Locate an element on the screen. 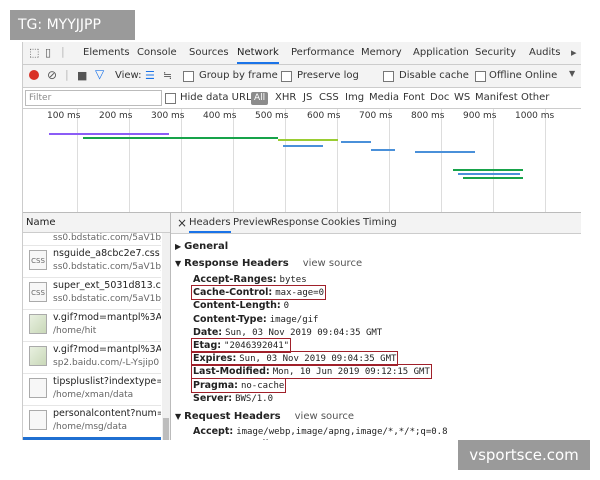 The image size is (600, 480). filter-type-xhr: XHR is located at coordinates (285, 98).